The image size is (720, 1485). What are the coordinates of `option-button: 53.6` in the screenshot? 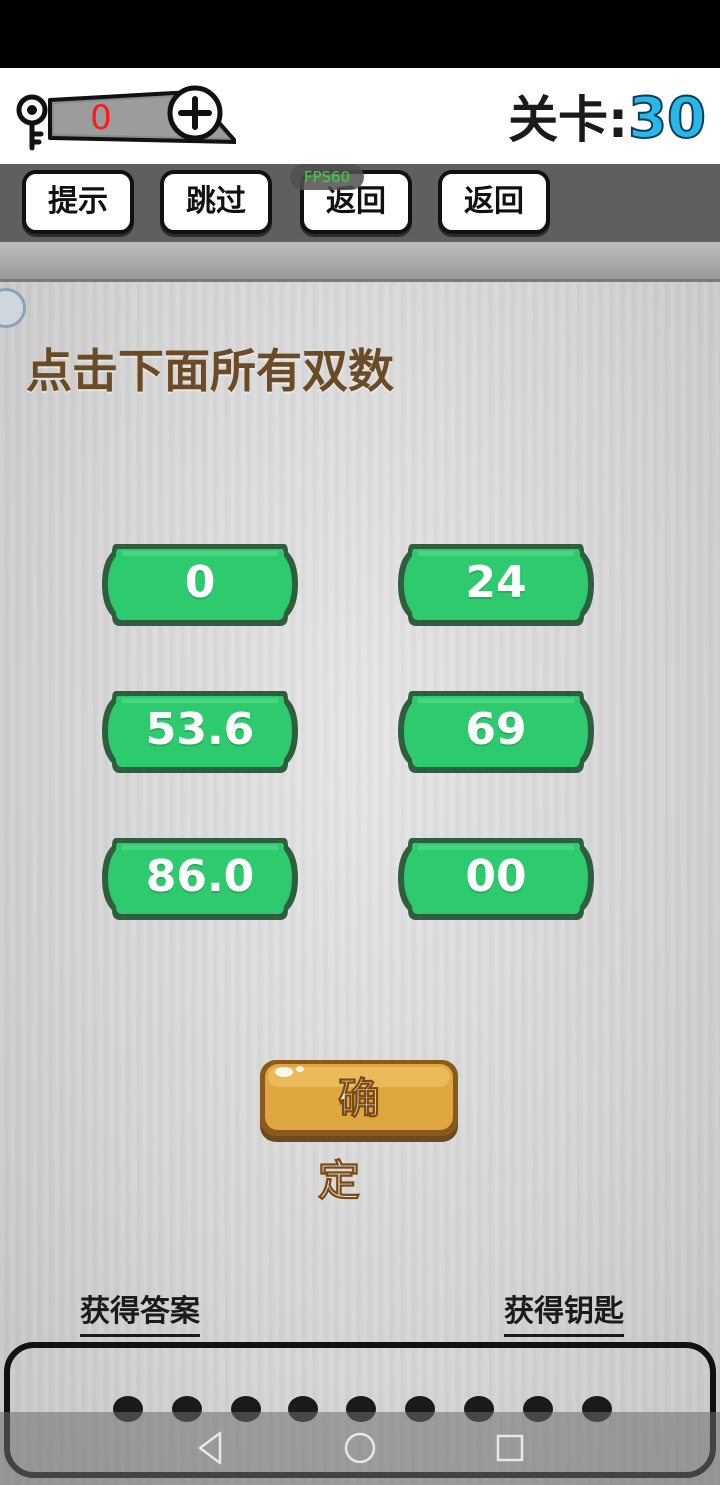 It's located at (200, 732).